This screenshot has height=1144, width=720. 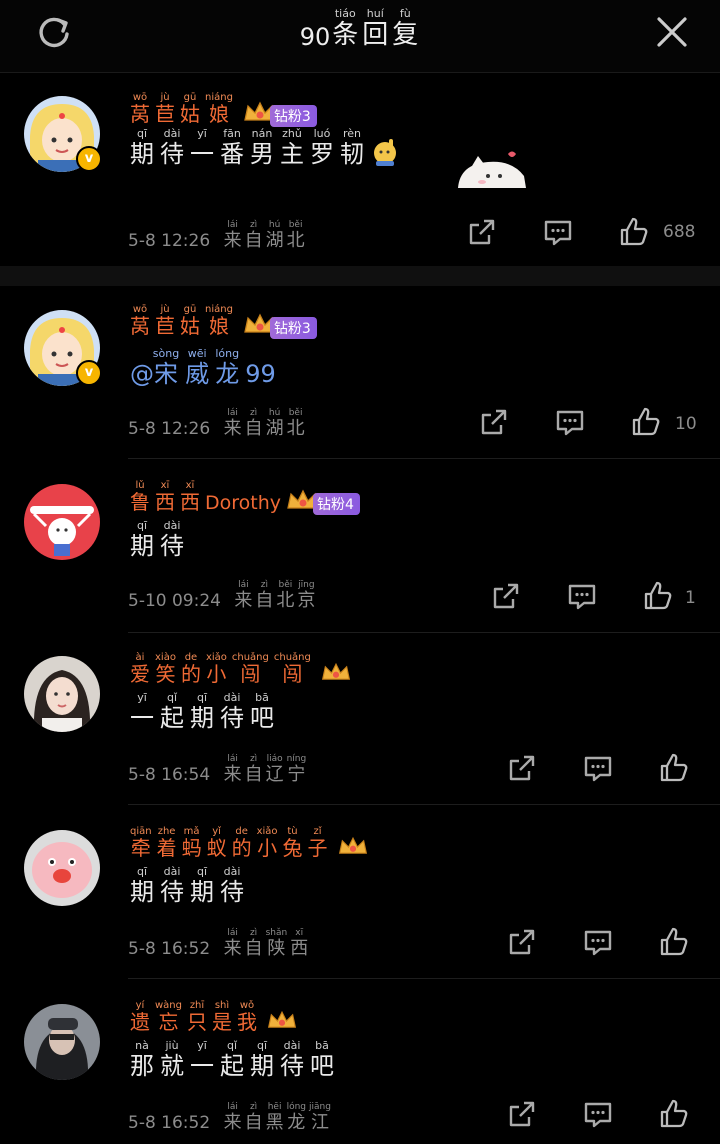 What do you see at coordinates (197, 1005) in the screenshot?
I see `pinyin: zhī` at bounding box center [197, 1005].